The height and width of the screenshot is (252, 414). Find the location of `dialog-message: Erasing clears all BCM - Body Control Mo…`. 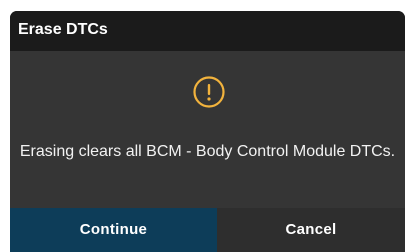

dialog-message: Erasing clears all BCM - Body Control Mo… is located at coordinates (207, 151).